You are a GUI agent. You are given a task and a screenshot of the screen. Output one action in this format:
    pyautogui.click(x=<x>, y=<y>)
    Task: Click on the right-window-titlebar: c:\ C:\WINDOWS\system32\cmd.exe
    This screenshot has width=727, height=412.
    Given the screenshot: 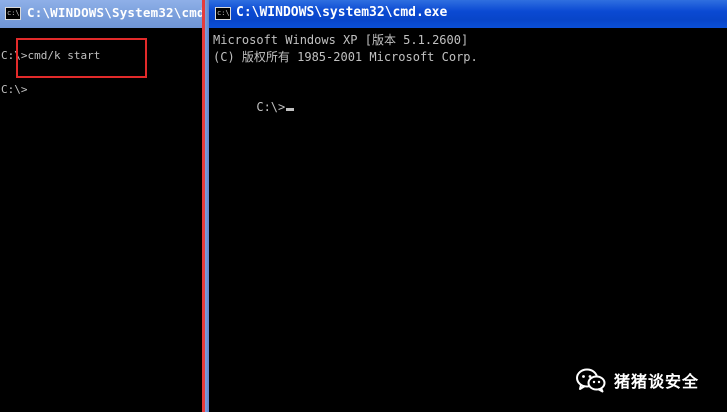 What is the action you would take?
    pyautogui.click(x=468, y=14)
    